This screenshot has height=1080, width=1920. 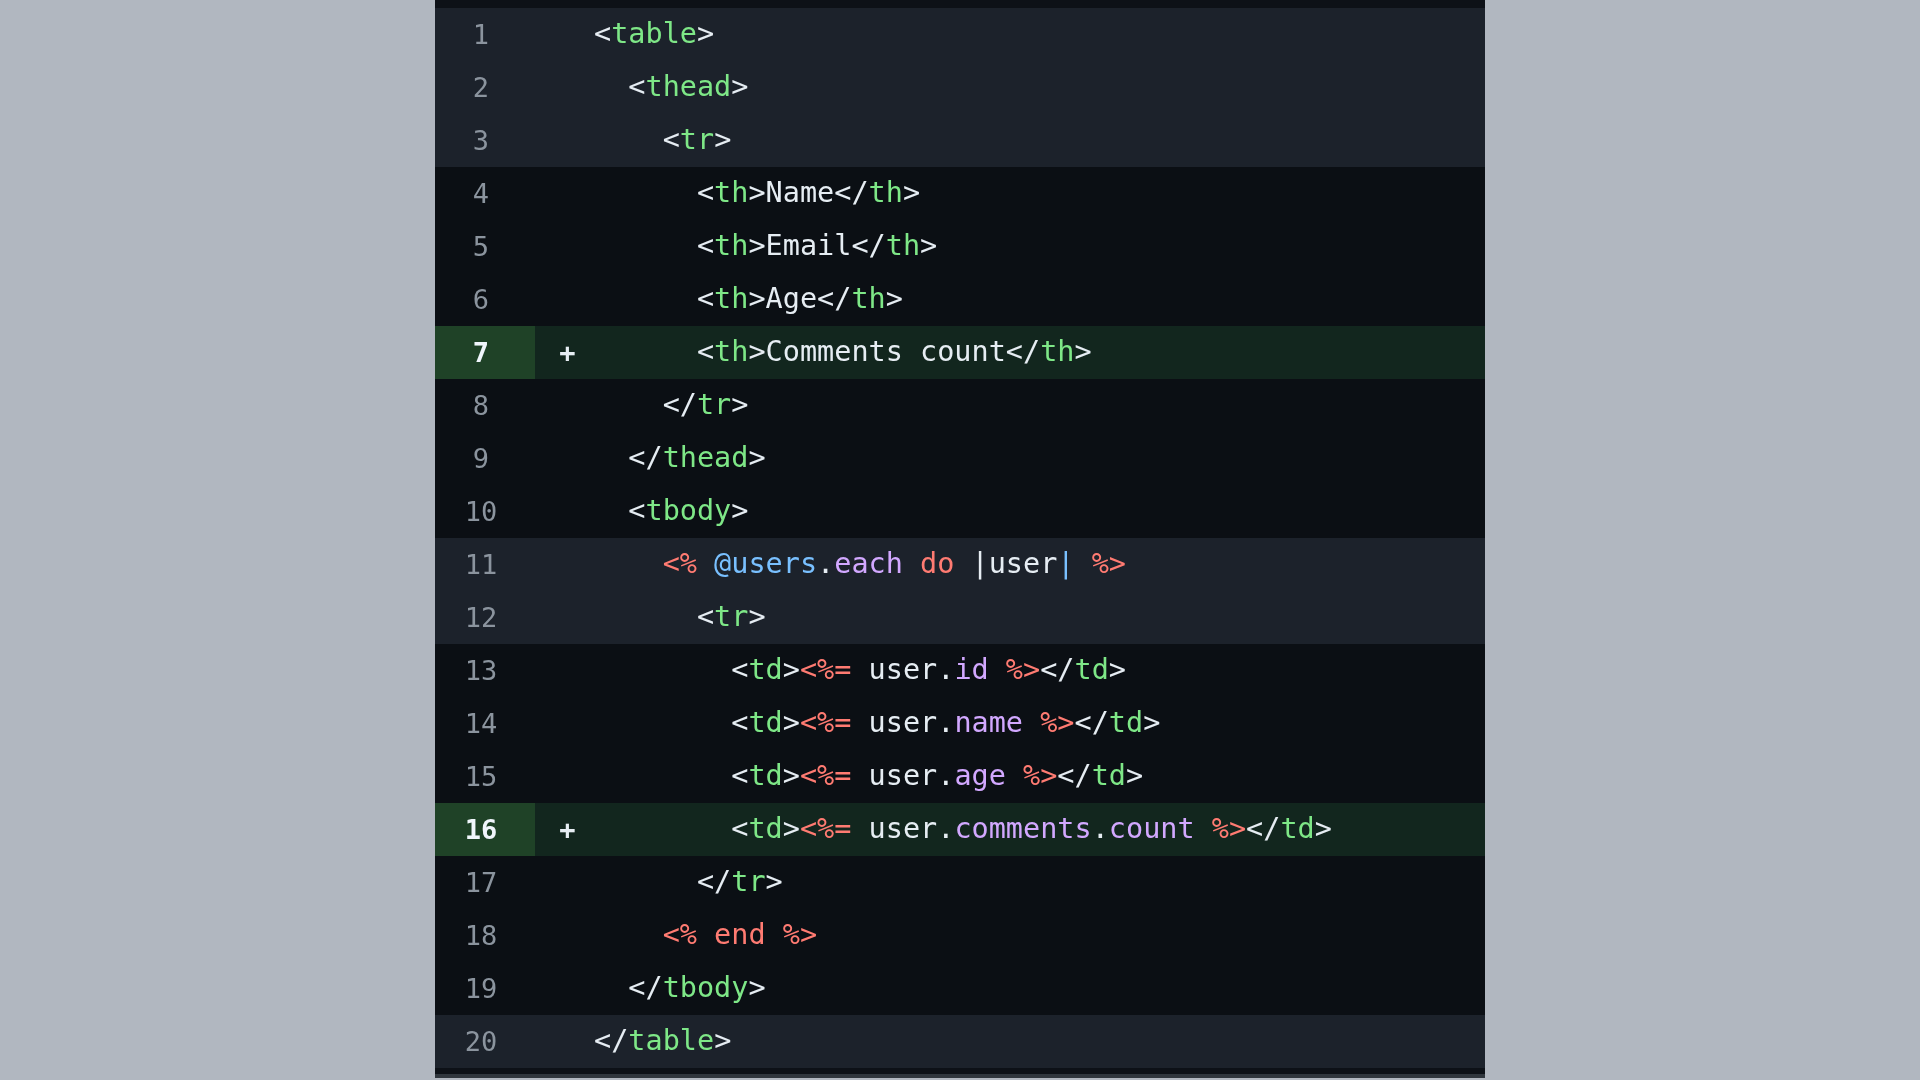 What do you see at coordinates (893, 564) in the screenshot?
I see `code-line: <% @users.each do |user| %>` at bounding box center [893, 564].